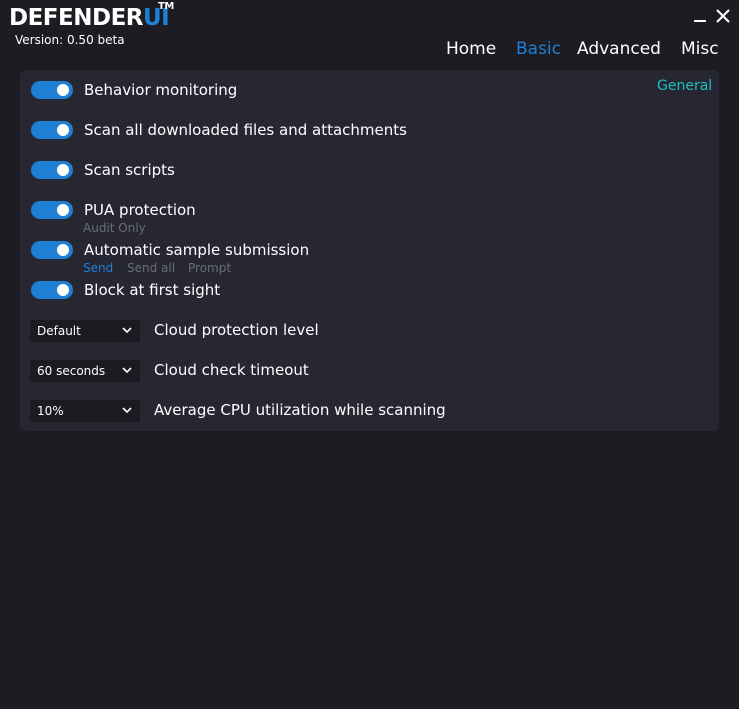 The height and width of the screenshot is (709, 739). I want to click on label-cloud-check-timeout: Cloud check timeout, so click(231, 370).